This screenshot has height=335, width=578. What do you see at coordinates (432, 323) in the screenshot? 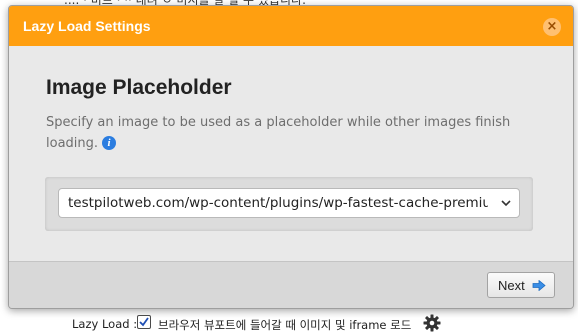
I see `gear-icon` at bounding box center [432, 323].